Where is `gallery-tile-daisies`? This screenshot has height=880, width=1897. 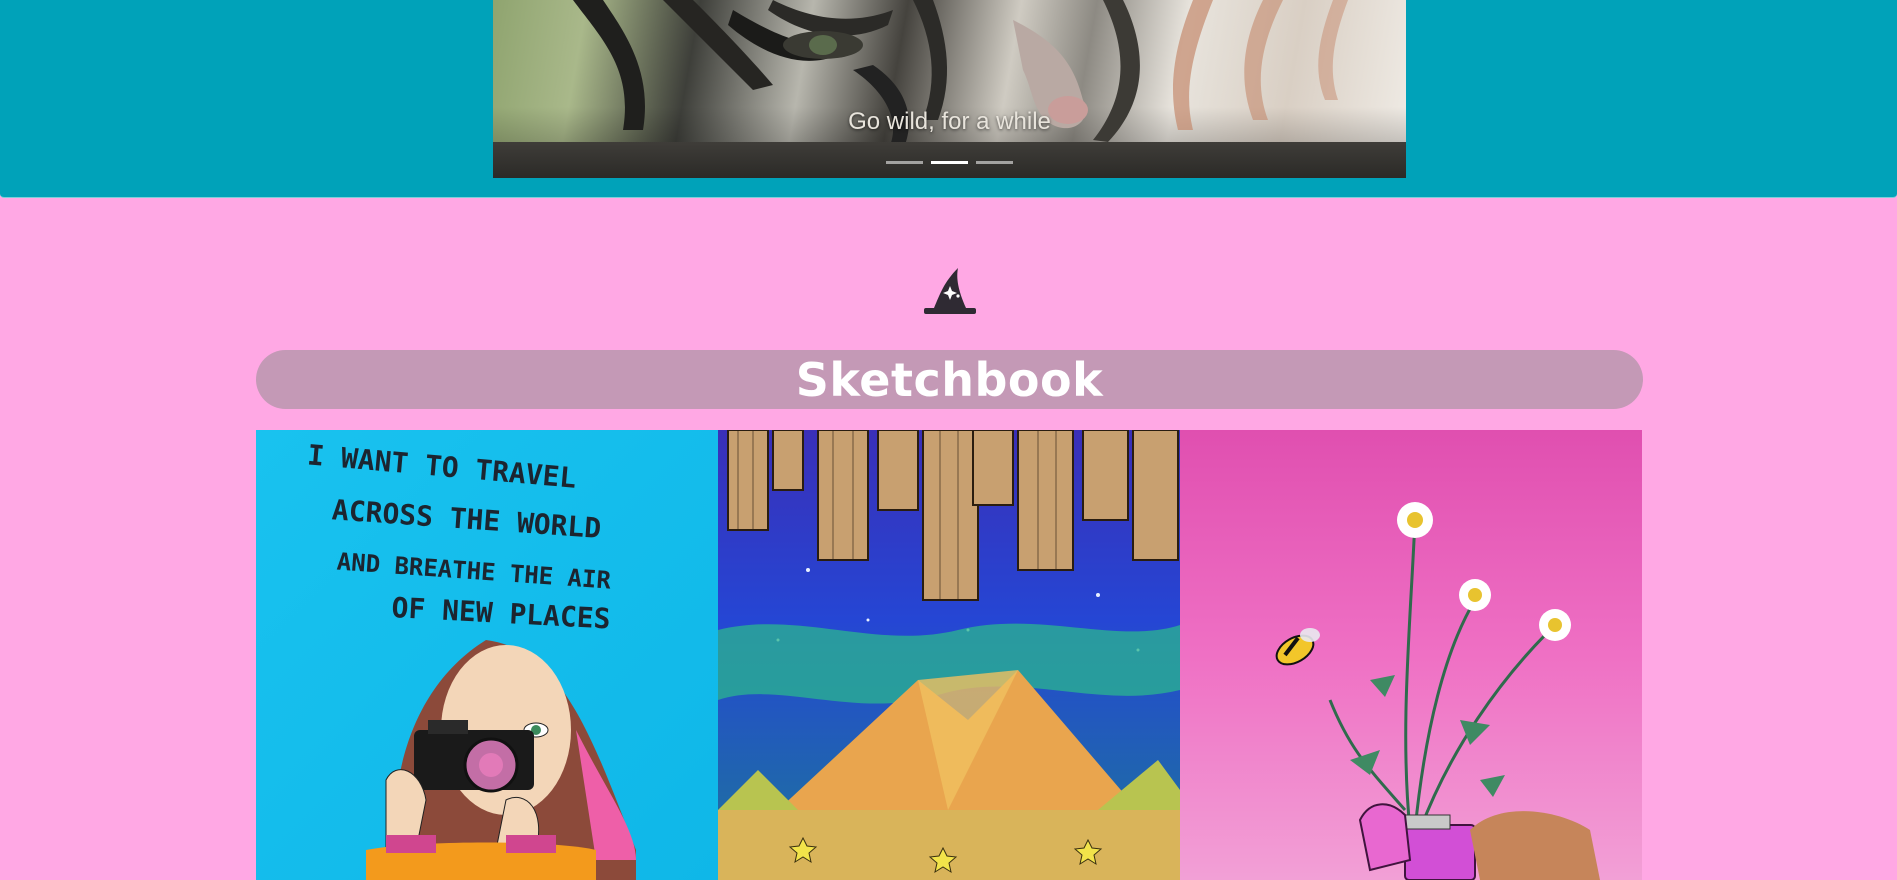
gallery-tile-daisies is located at coordinates (1411, 655).